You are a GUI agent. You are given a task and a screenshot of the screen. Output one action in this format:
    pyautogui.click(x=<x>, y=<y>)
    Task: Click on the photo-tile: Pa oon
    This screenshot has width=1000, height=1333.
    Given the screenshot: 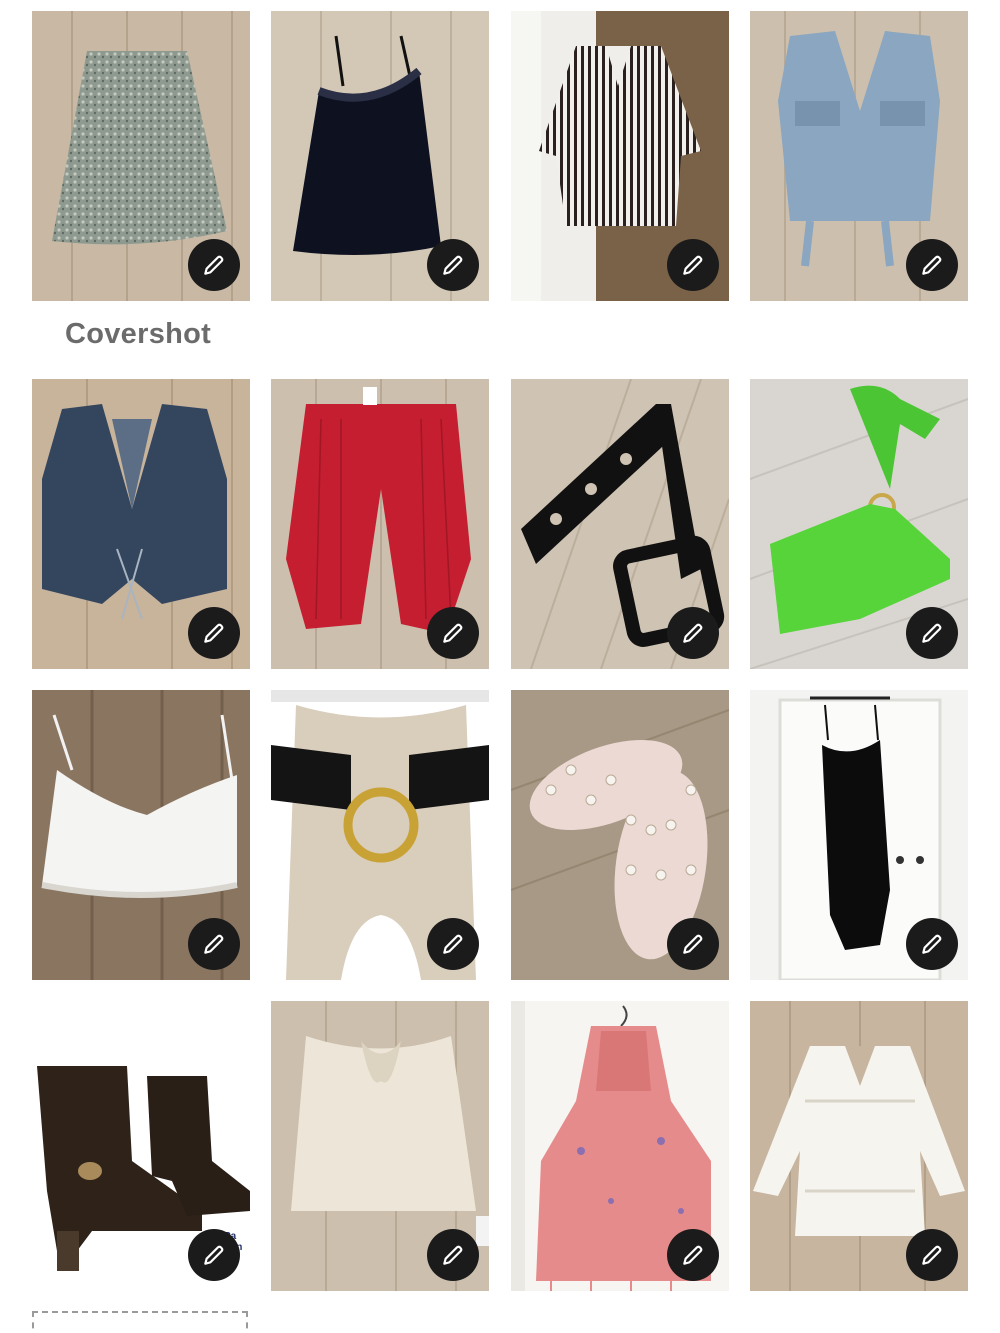 What is the action you would take?
    pyautogui.click(x=141, y=1146)
    